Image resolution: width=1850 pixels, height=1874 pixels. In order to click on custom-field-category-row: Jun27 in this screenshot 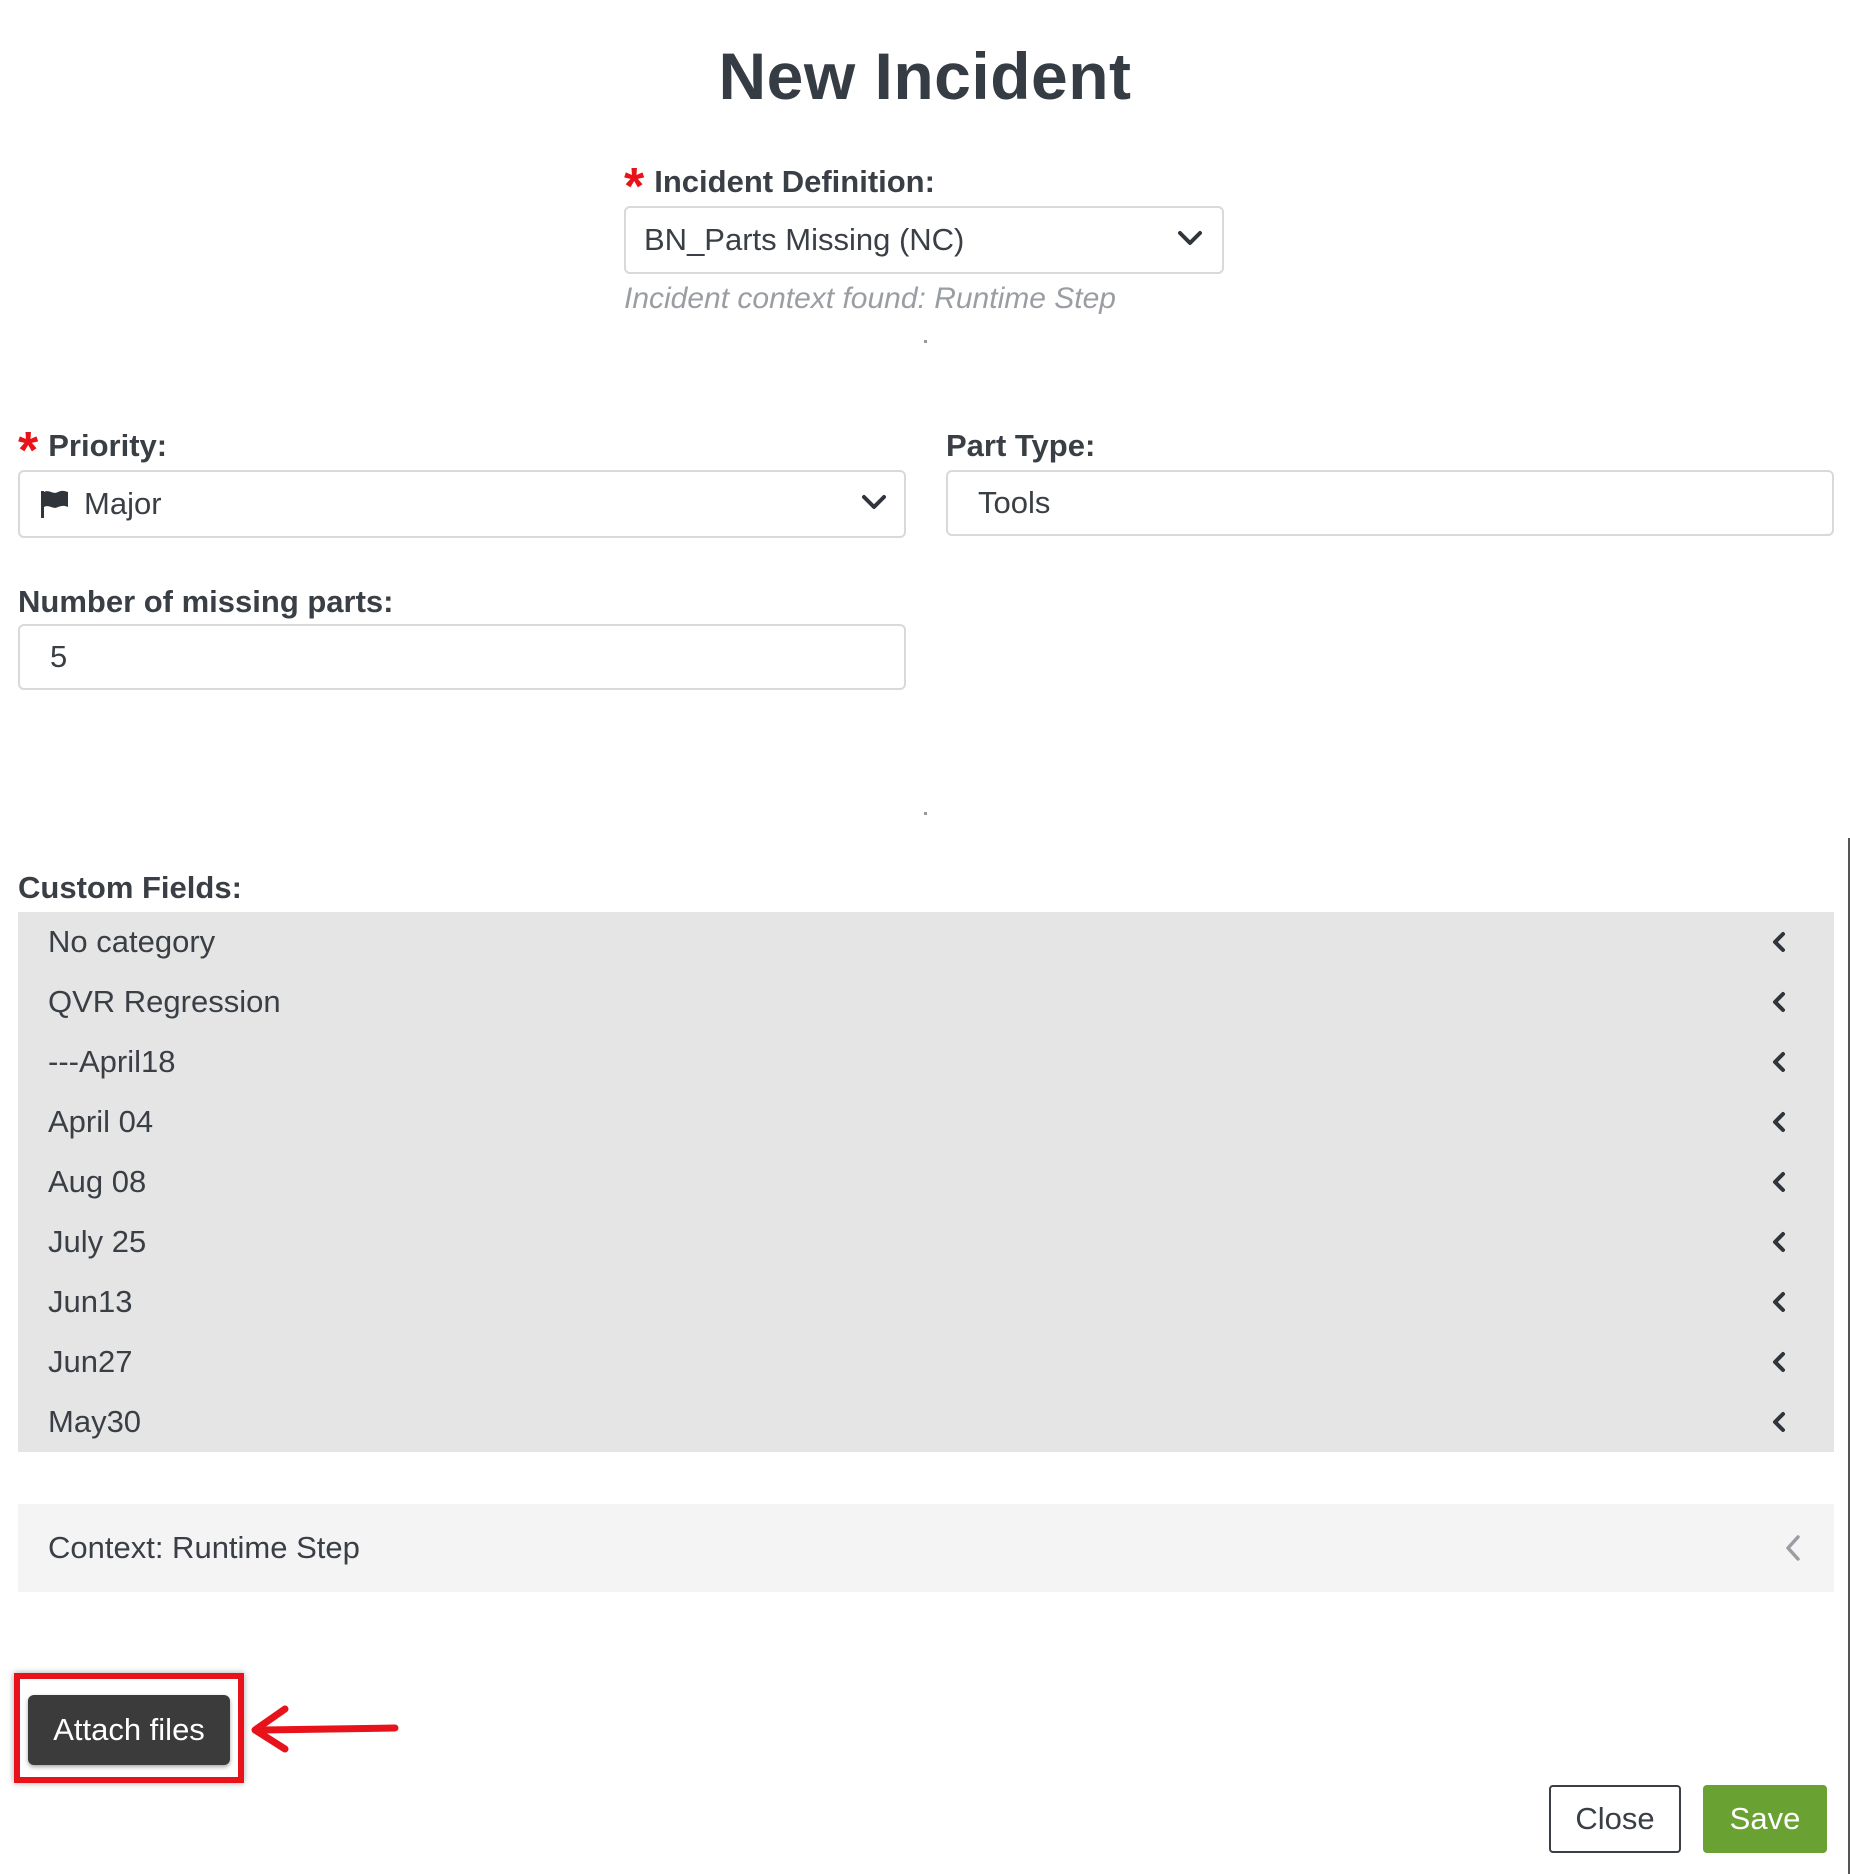, I will do `click(926, 1362)`.